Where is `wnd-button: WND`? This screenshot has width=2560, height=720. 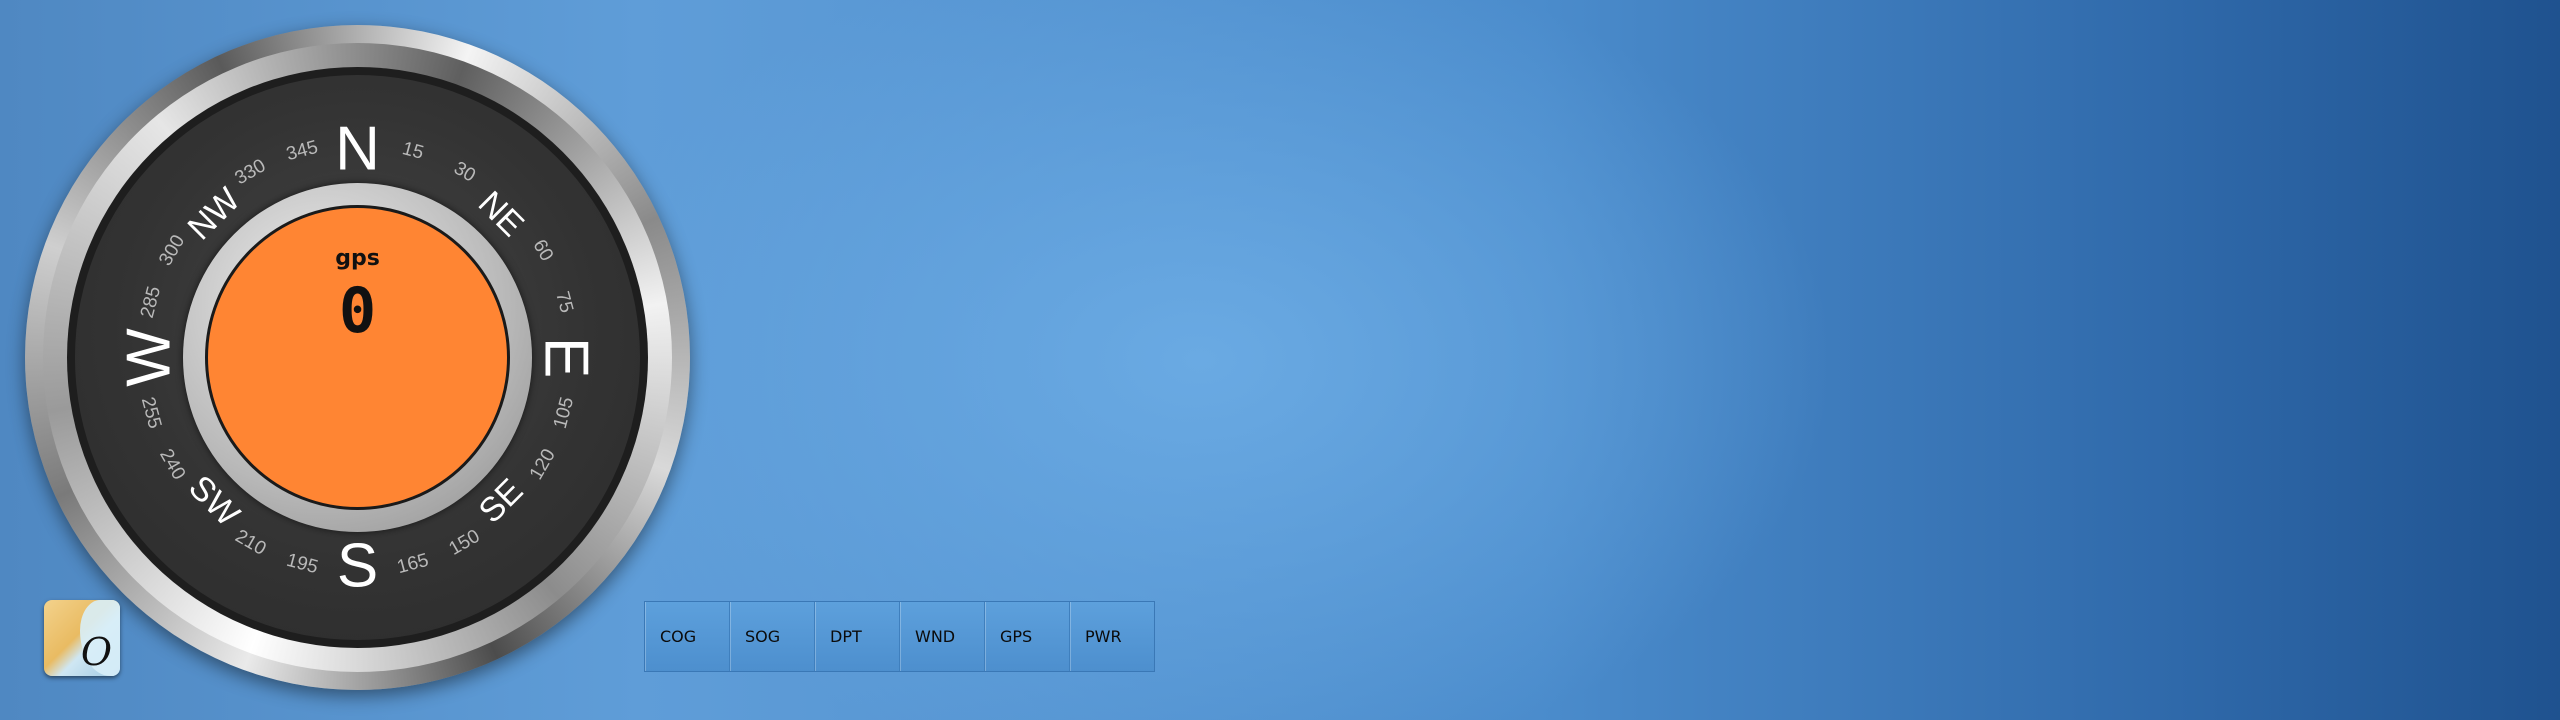 wnd-button: WND is located at coordinates (942, 636).